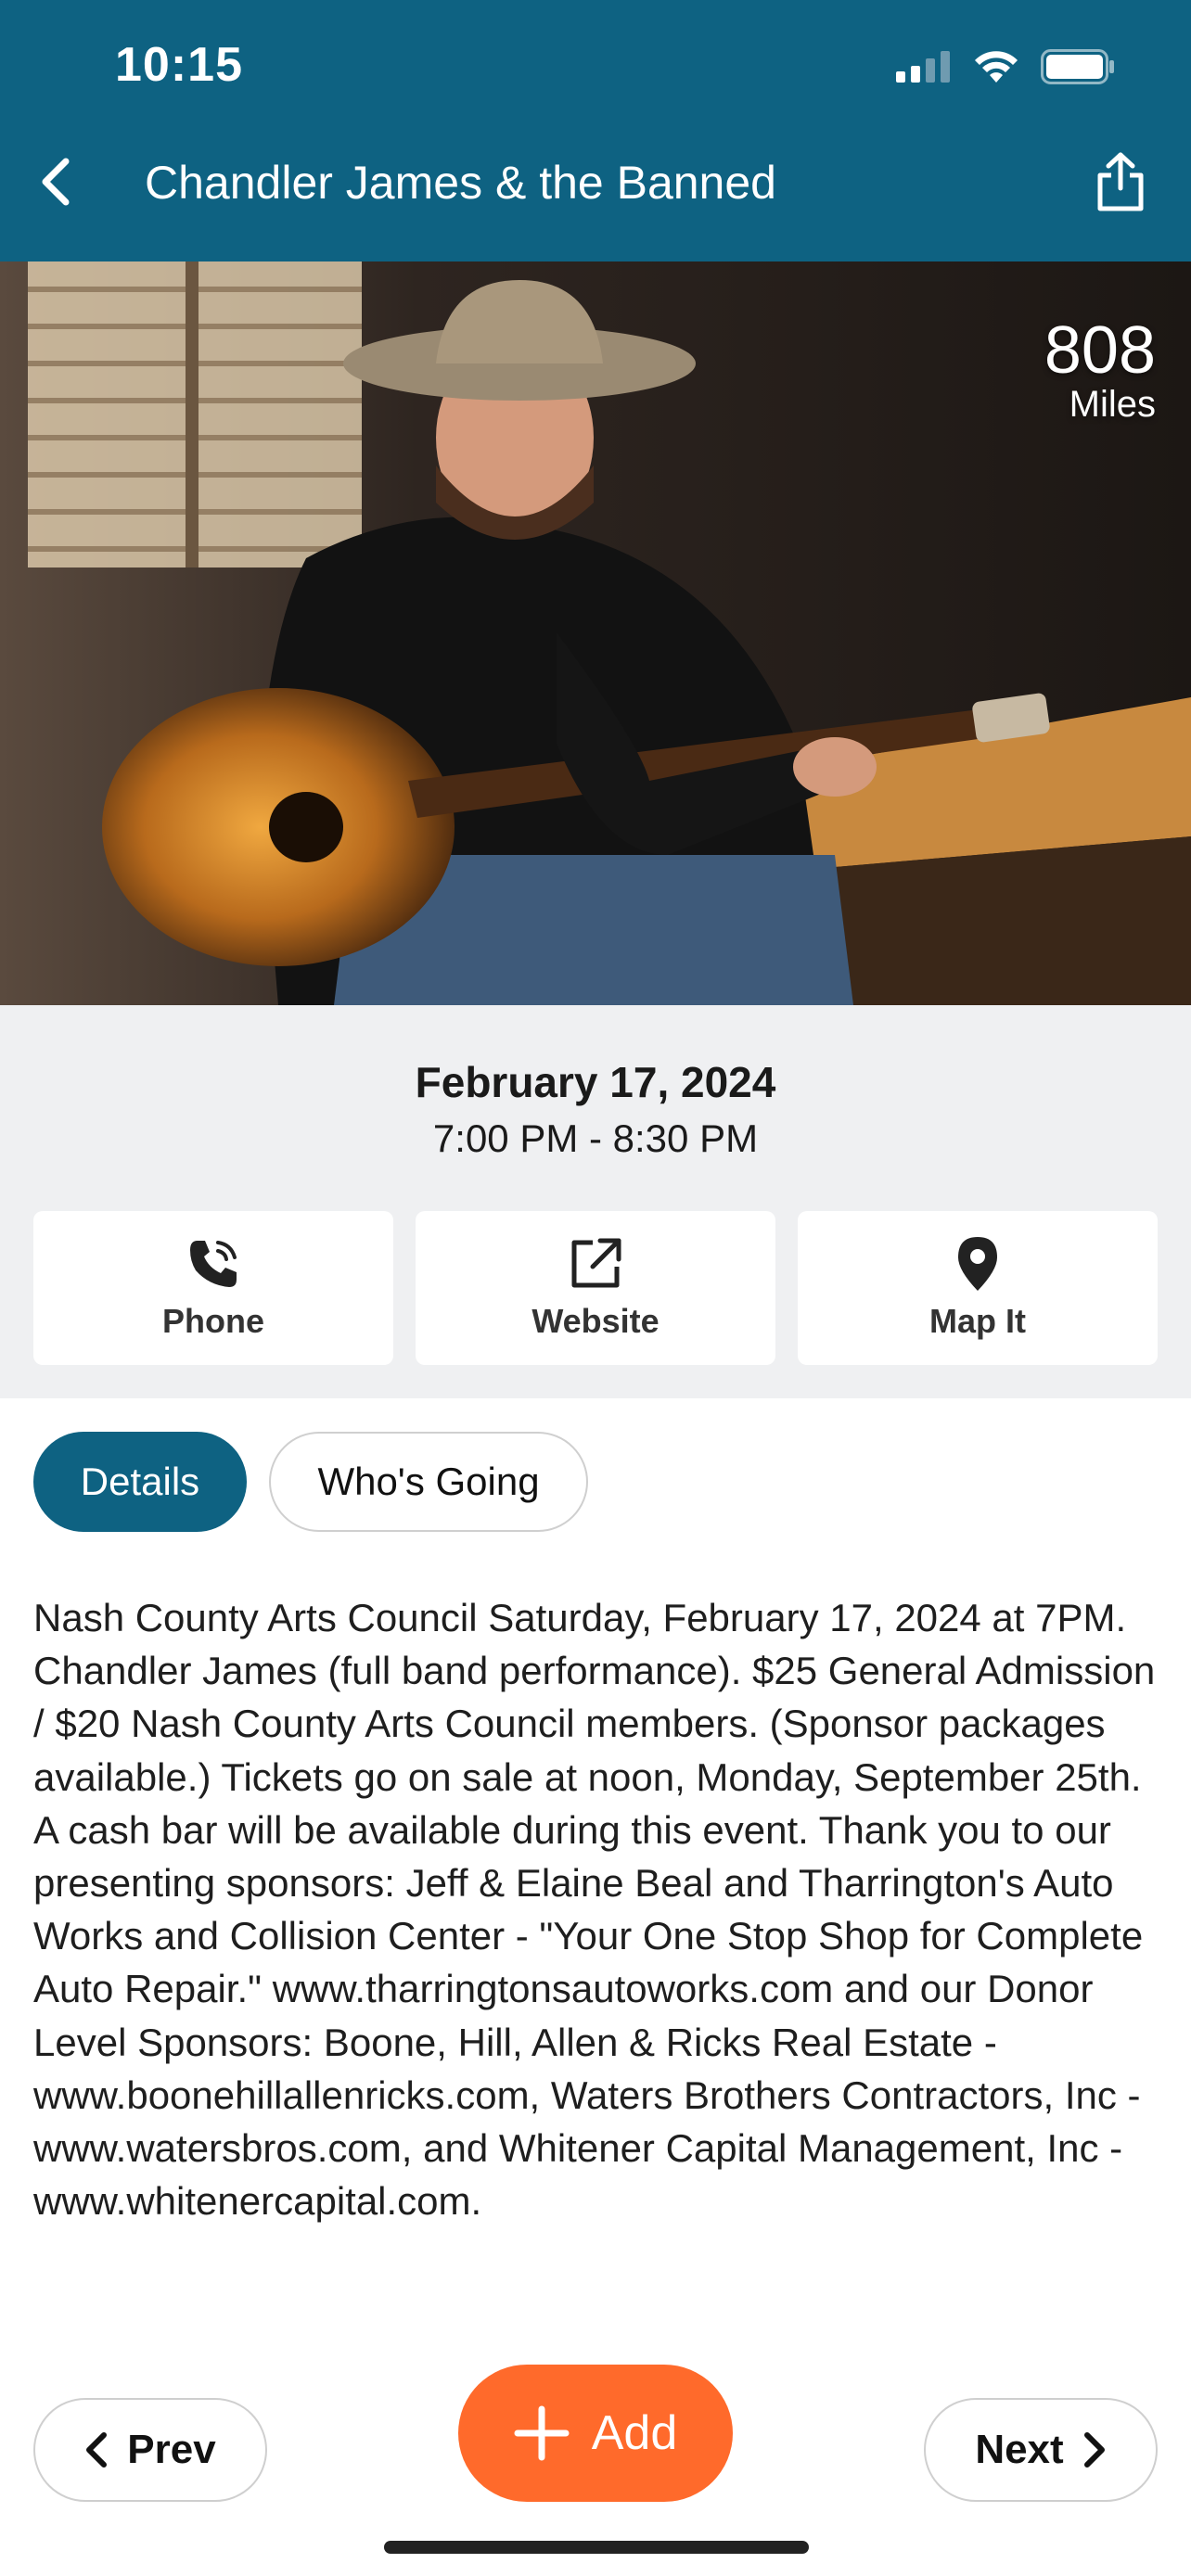 The width and height of the screenshot is (1191, 2576). I want to click on website-label: Website, so click(595, 1321).